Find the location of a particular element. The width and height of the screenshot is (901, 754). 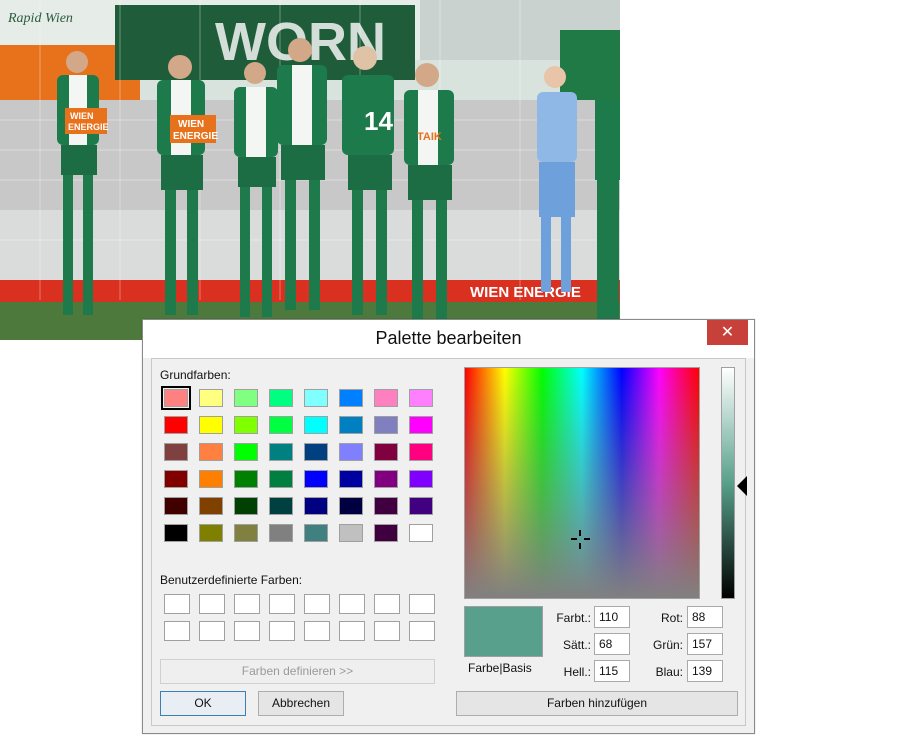

basic-colors-label: Grundfarben: is located at coordinates (195, 375).